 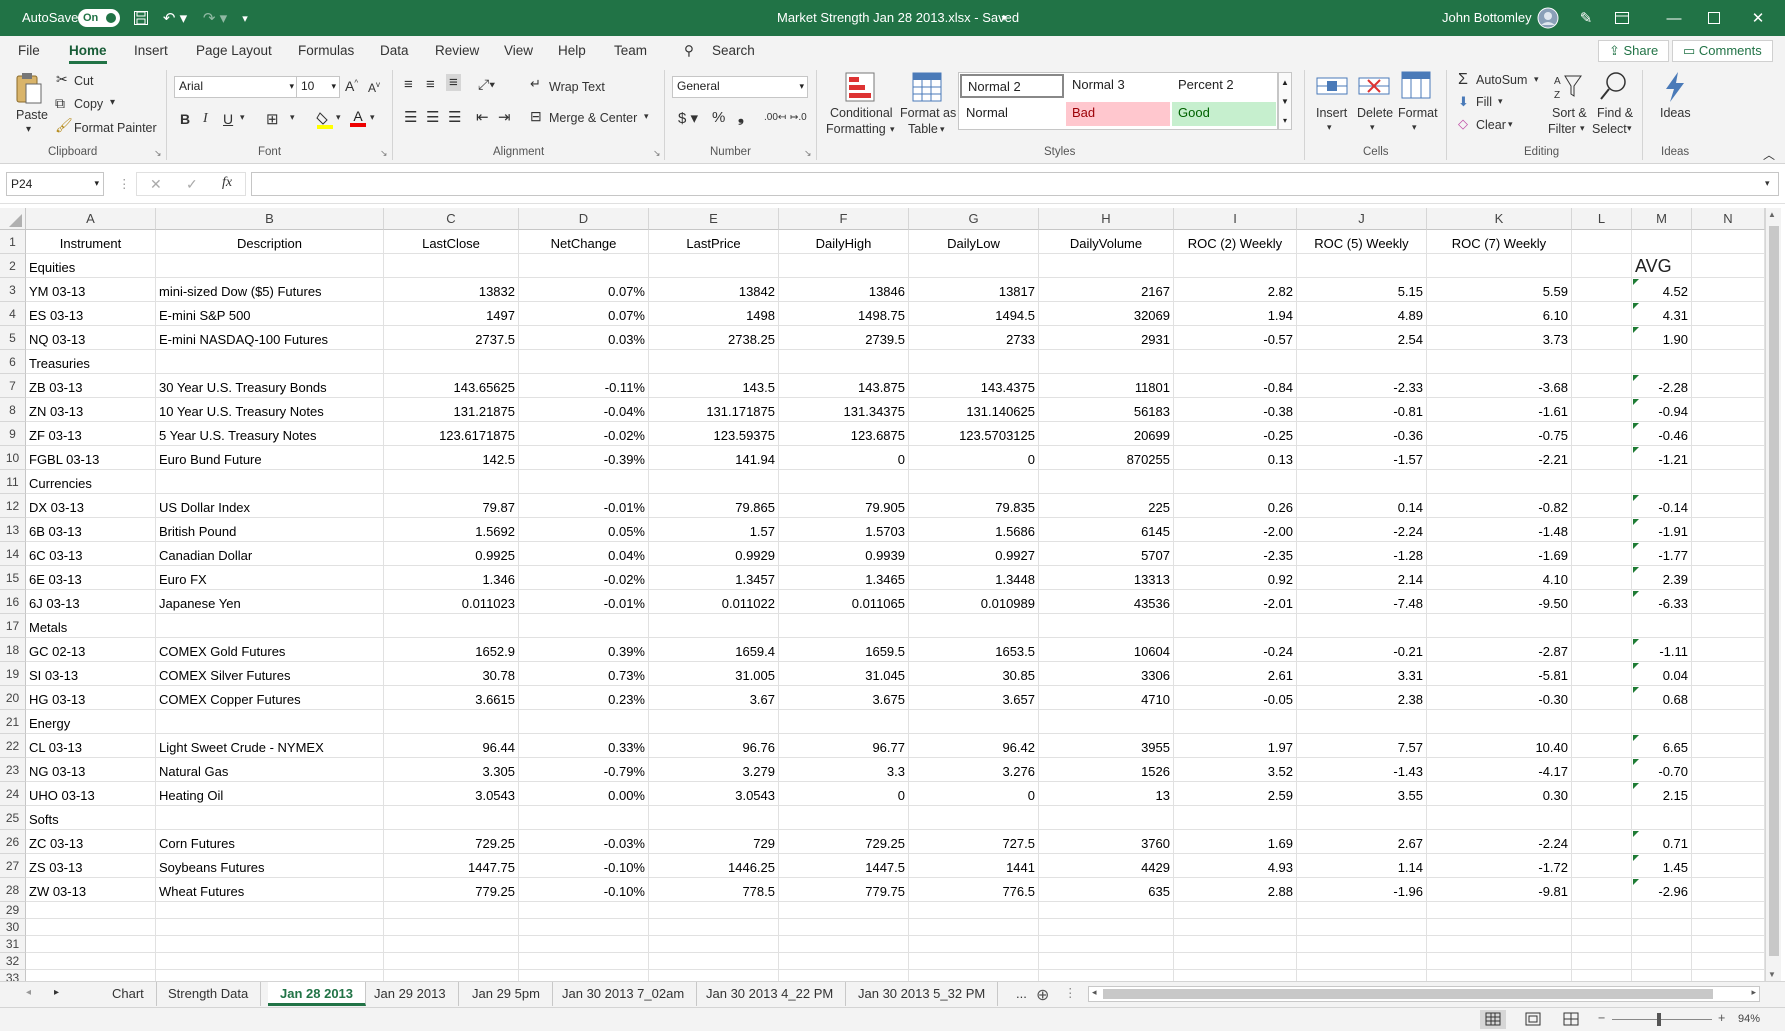 I want to click on tab-review: Review, so click(x=457, y=50).